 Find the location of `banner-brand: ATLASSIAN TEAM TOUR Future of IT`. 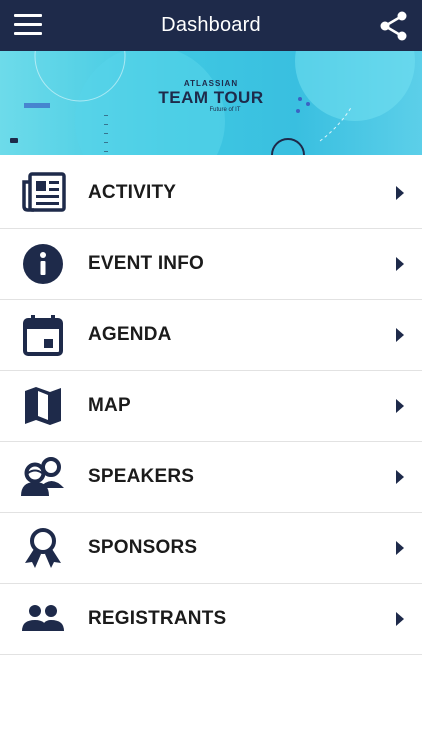

banner-brand: ATLASSIAN TEAM TOUR Future of IT is located at coordinates (211, 96).